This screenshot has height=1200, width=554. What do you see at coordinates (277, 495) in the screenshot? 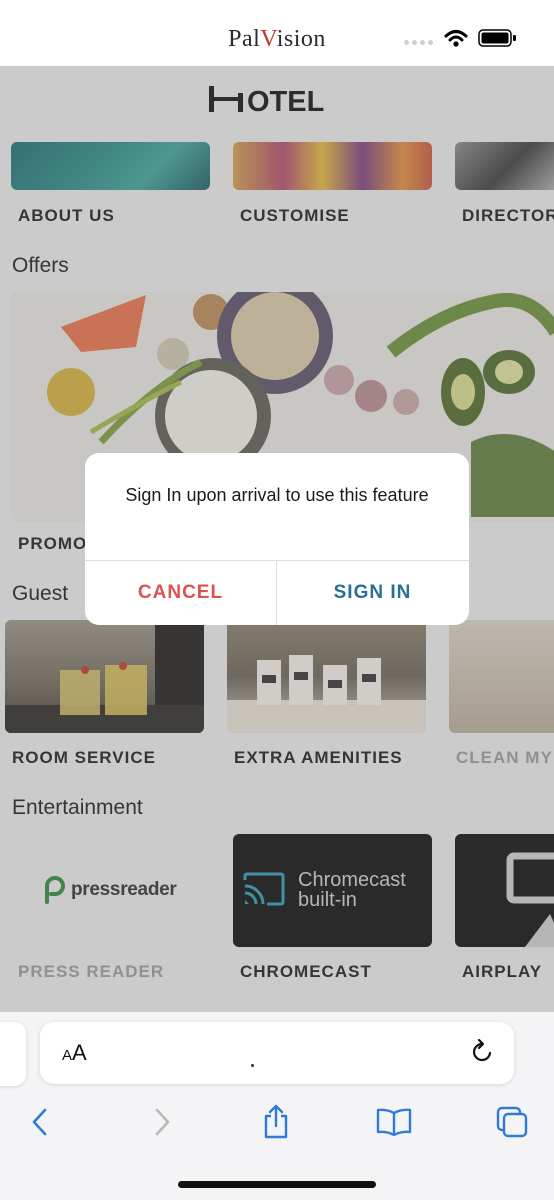
I see `alert-message: Sign In upon arrival to use this feature` at bounding box center [277, 495].